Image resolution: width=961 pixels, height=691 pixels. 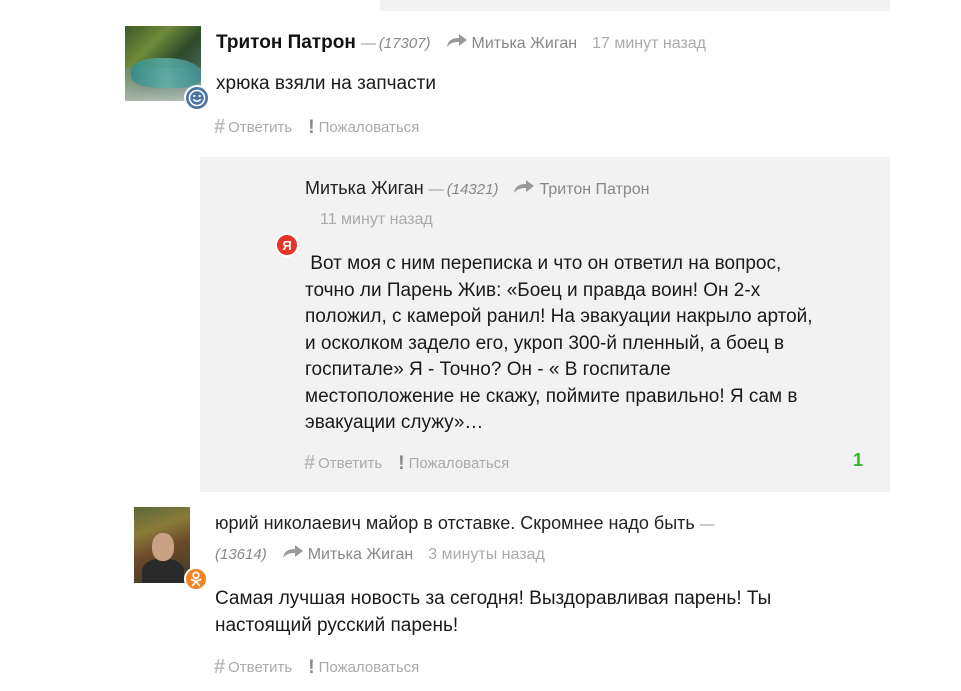 What do you see at coordinates (163, 571) in the screenshot?
I see `avatar-body` at bounding box center [163, 571].